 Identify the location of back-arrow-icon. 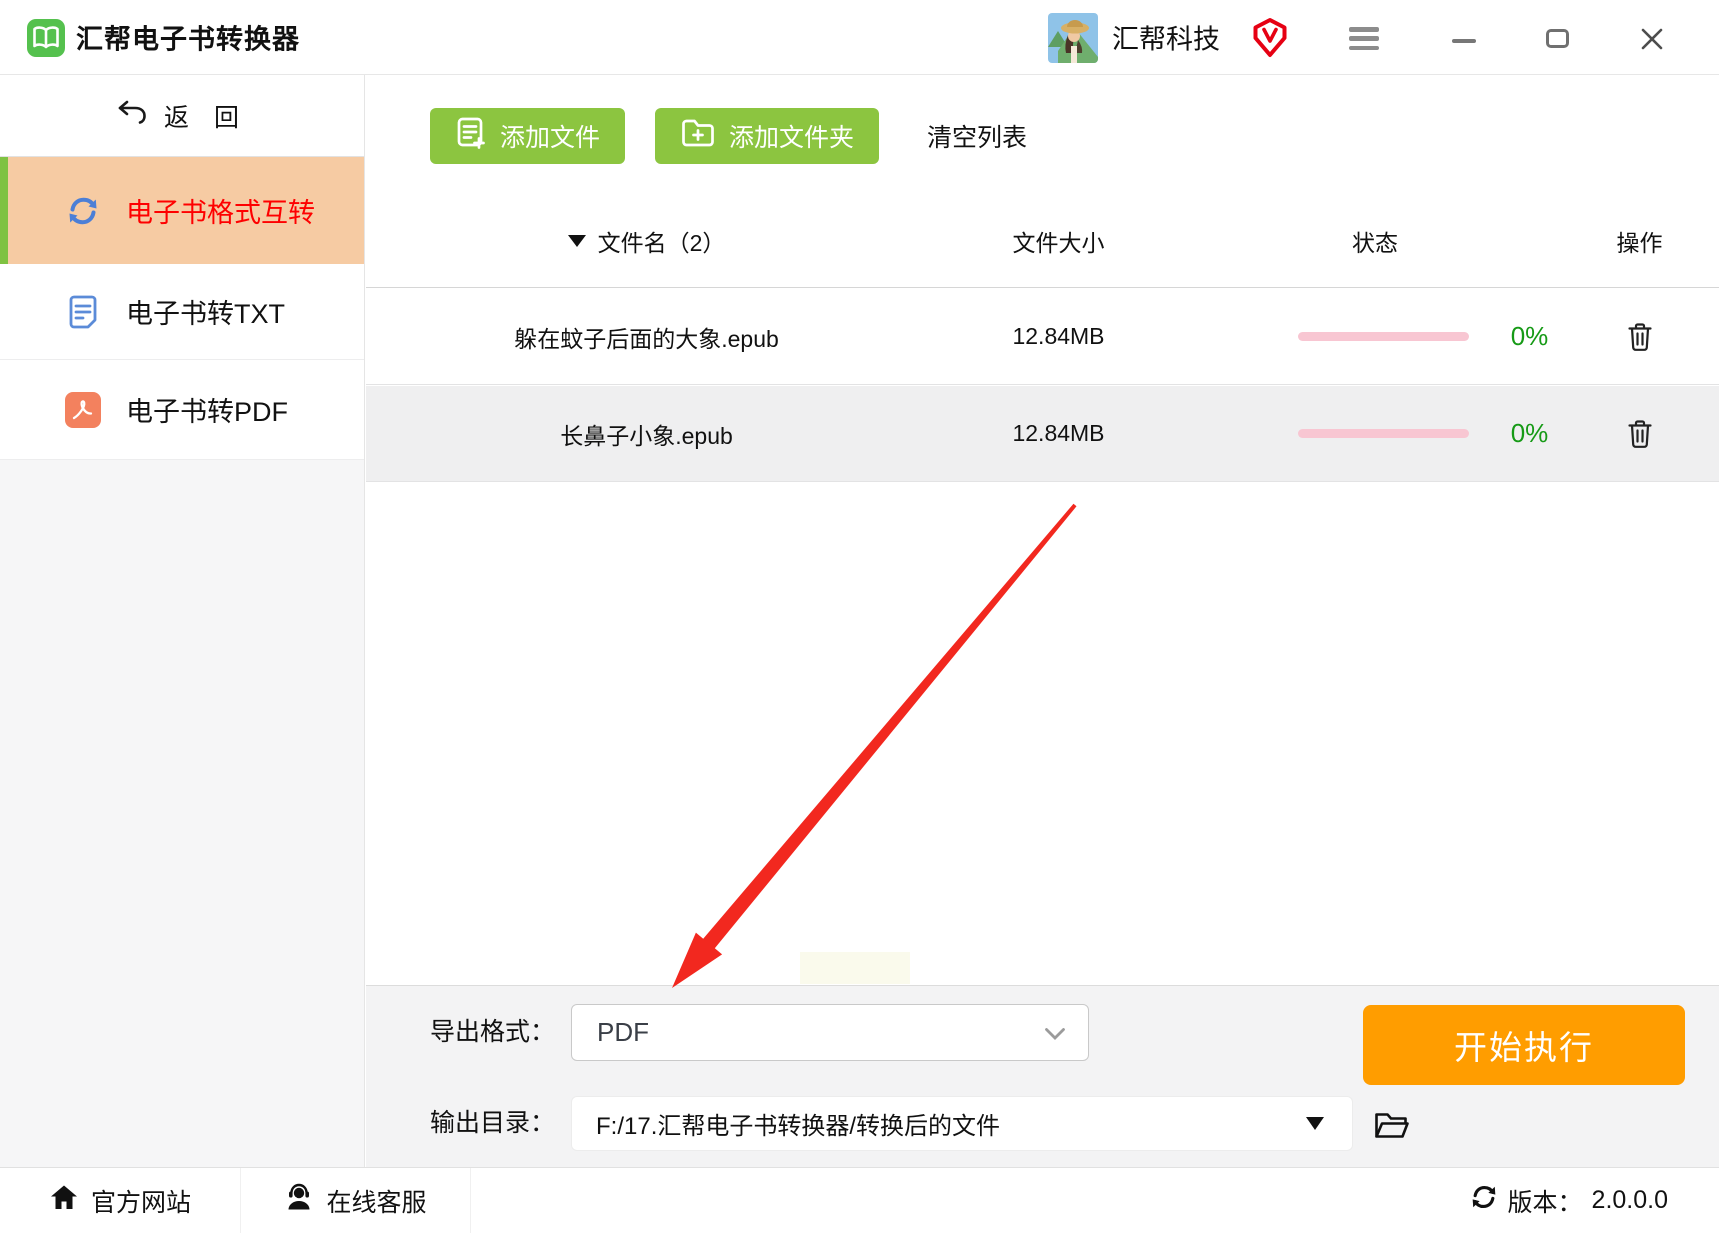
(132, 115).